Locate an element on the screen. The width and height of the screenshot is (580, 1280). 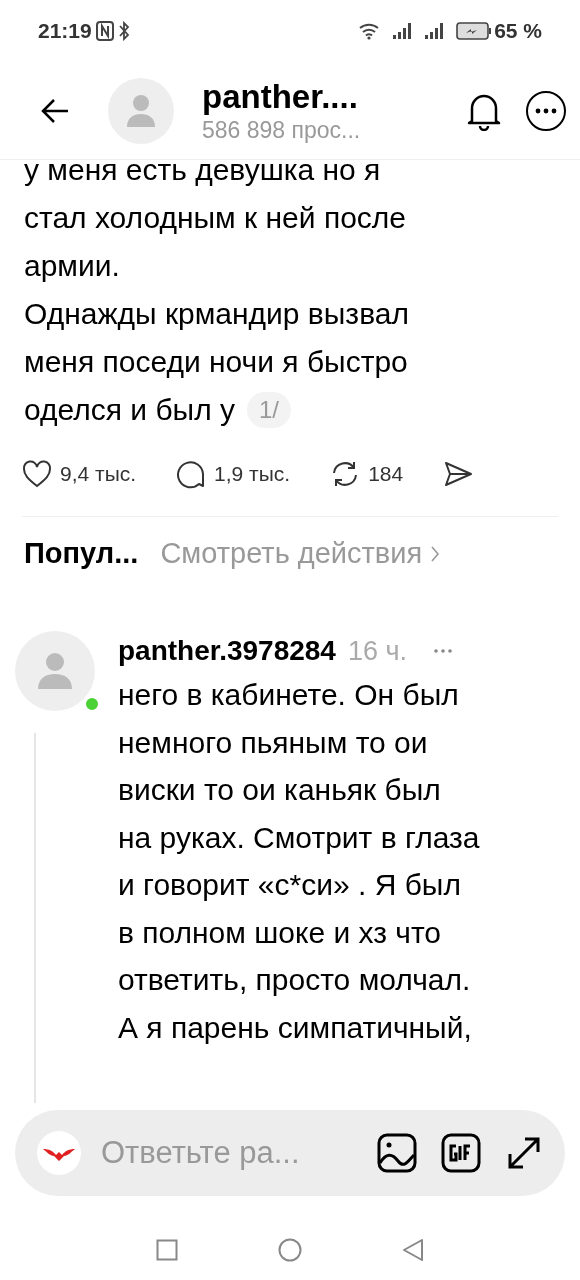
battery-icon is located at coordinates (474, 31).